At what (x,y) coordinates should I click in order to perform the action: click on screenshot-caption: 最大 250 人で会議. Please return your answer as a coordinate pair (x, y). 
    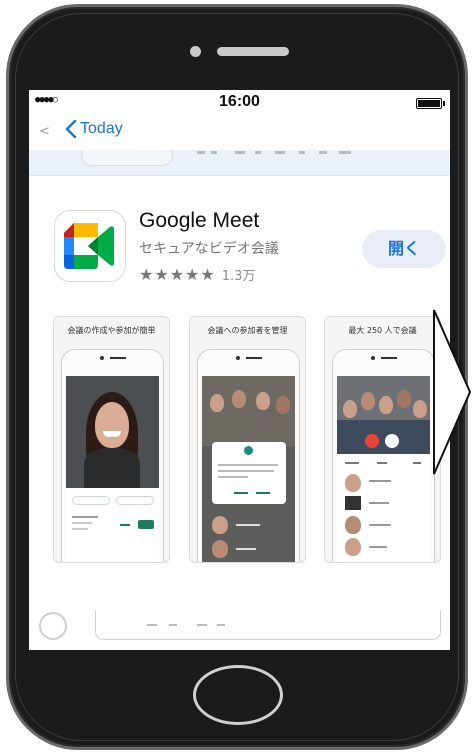
    Looking at the image, I should click on (382, 330).